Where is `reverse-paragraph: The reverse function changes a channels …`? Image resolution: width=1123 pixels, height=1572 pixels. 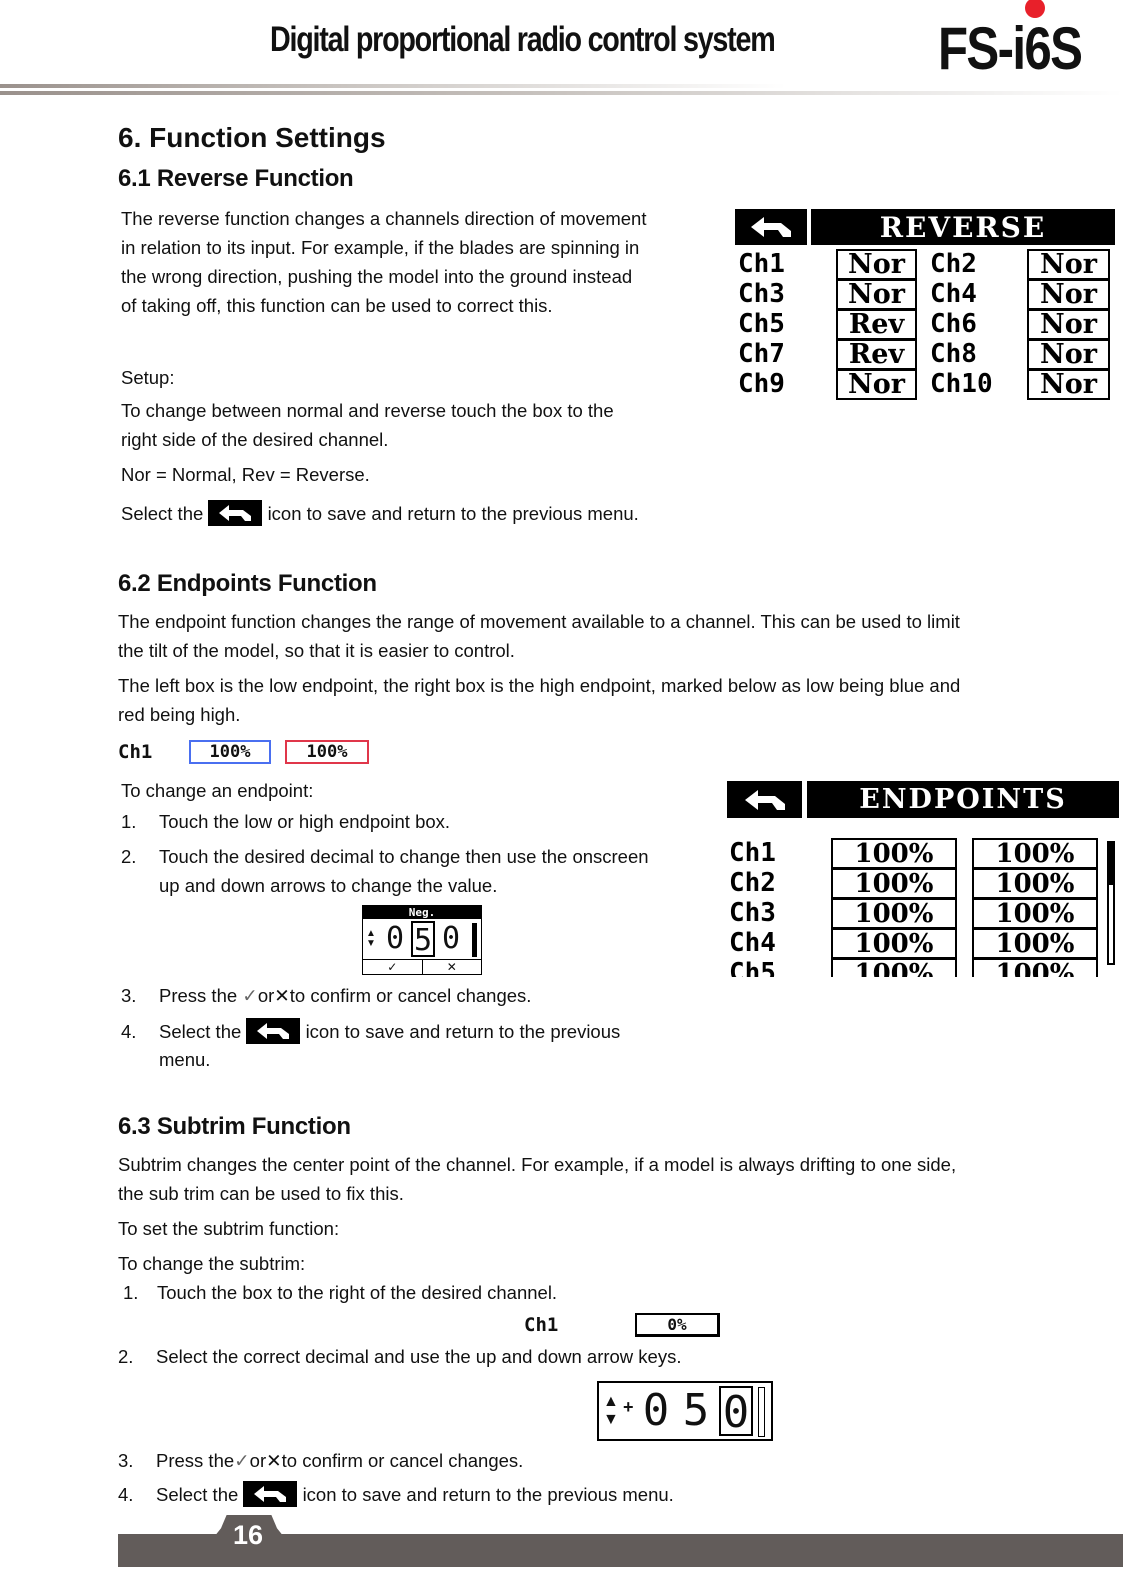 reverse-paragraph: The reverse function changes a channels … is located at coordinates (384, 262).